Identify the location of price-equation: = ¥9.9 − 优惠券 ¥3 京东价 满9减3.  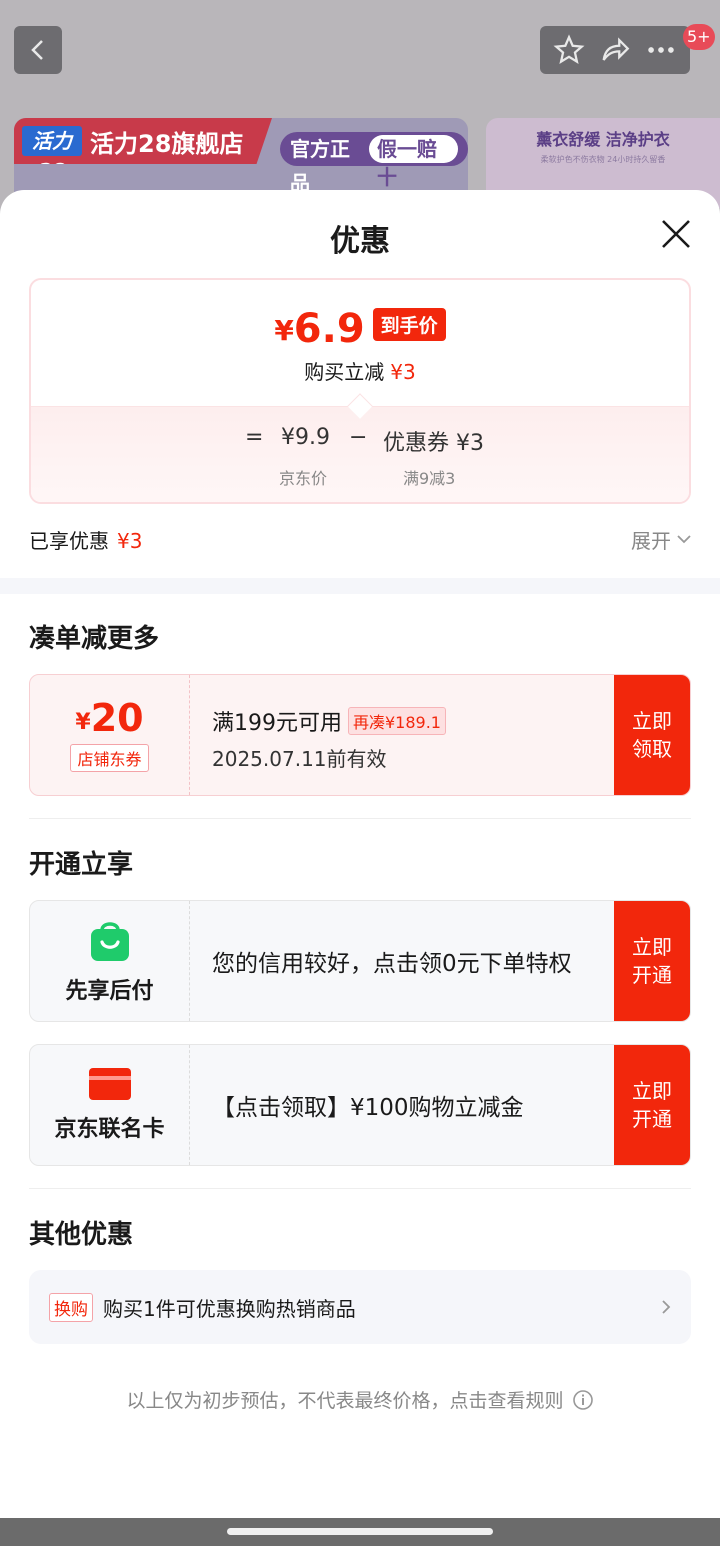
(360, 447).